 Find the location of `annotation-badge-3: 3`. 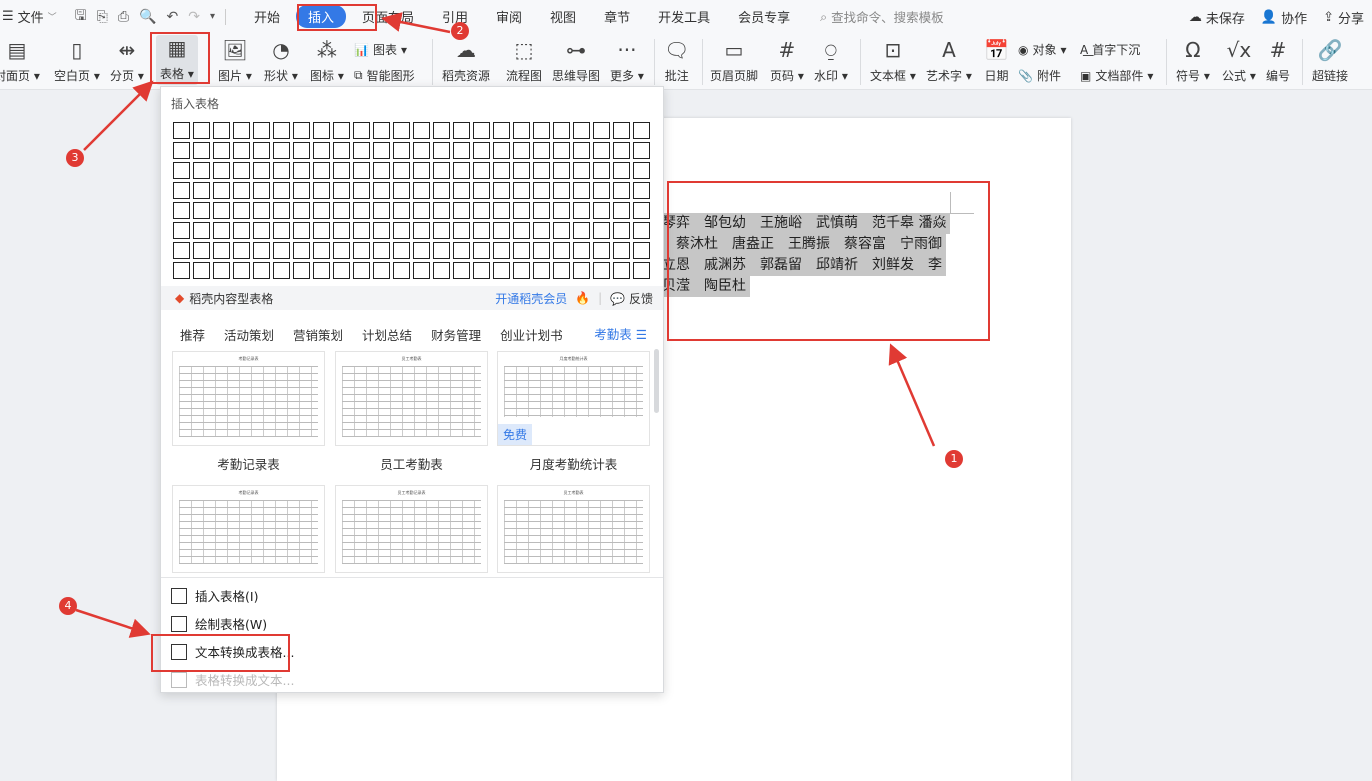

annotation-badge-3: 3 is located at coordinates (75, 158).